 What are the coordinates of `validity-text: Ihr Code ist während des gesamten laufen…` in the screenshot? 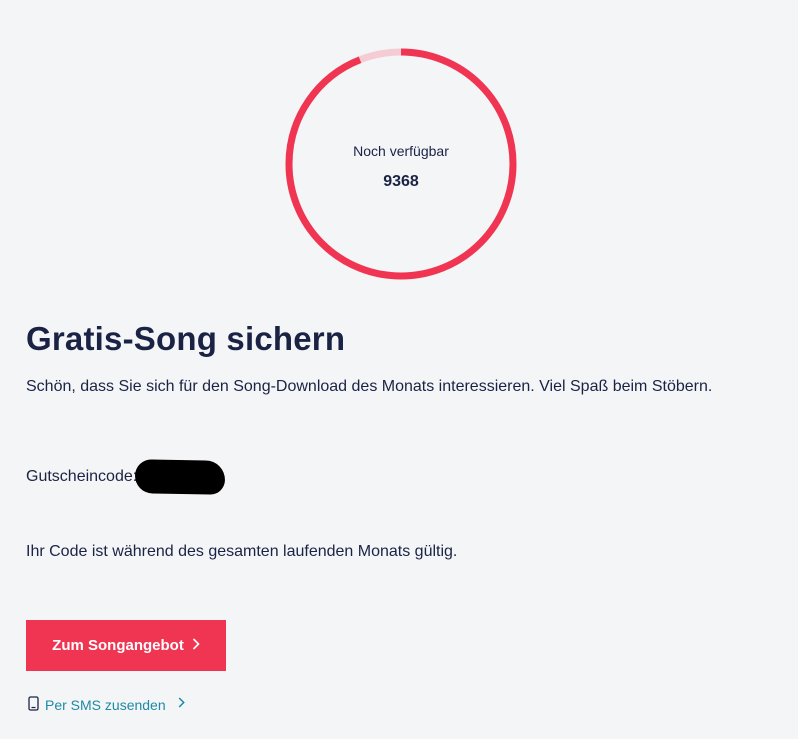 It's located at (242, 551).